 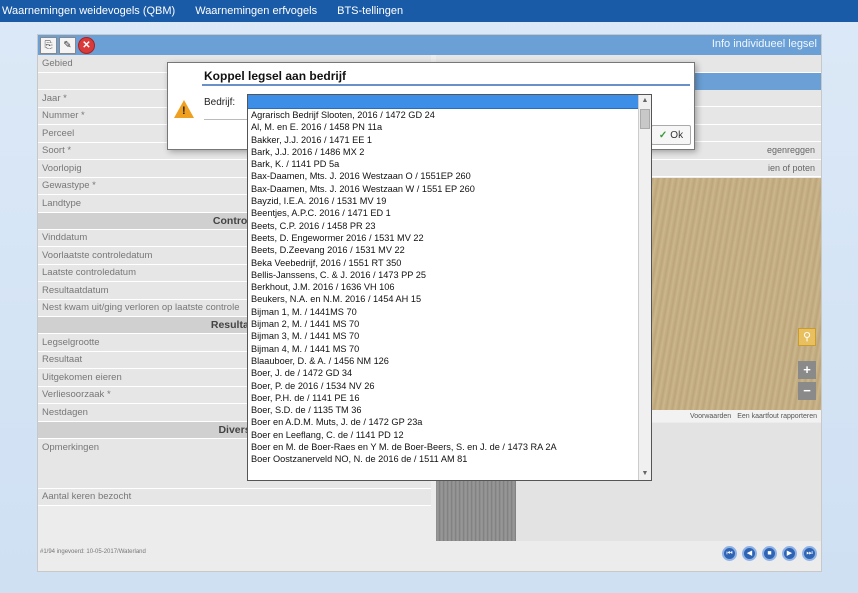 What do you see at coordinates (443, 435) in the screenshot?
I see `dropdown-option: Boer en Leeflang, C. de / 1141 PD 12` at bounding box center [443, 435].